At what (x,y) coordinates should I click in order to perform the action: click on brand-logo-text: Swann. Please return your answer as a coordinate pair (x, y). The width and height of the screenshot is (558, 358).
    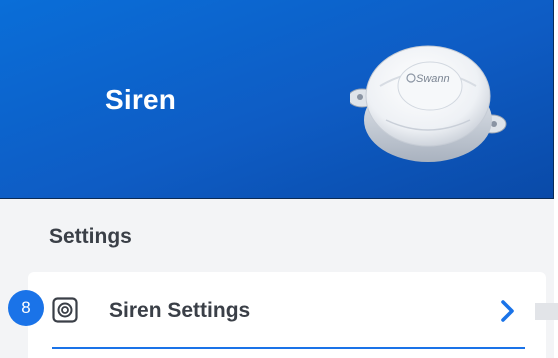
    Looking at the image, I should click on (433, 79).